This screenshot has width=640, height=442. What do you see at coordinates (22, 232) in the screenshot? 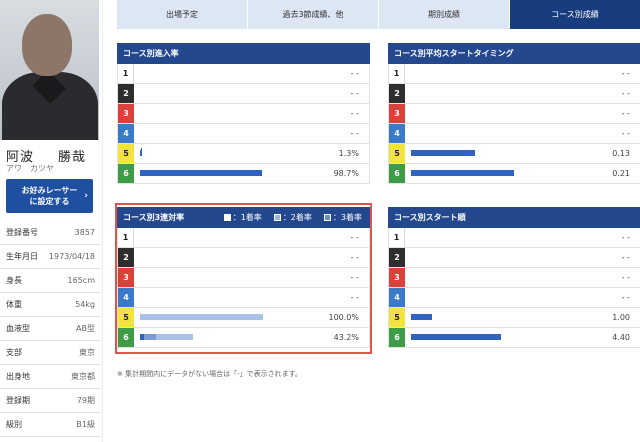
I see `info-label: 登録番号` at bounding box center [22, 232].